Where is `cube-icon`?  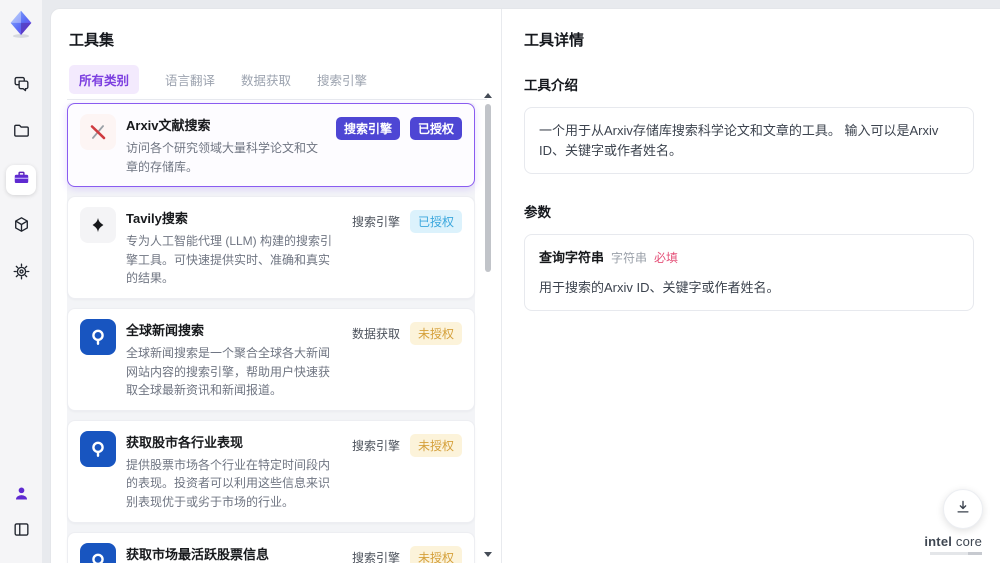
cube-icon is located at coordinates (21, 227).